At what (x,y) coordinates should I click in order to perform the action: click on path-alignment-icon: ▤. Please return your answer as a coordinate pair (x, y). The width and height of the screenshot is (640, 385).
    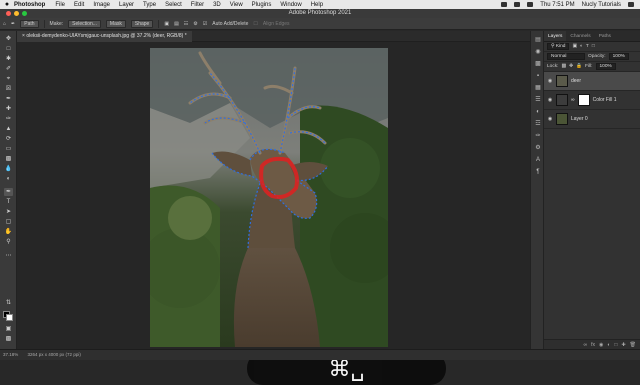
    Looking at the image, I should click on (176, 24).